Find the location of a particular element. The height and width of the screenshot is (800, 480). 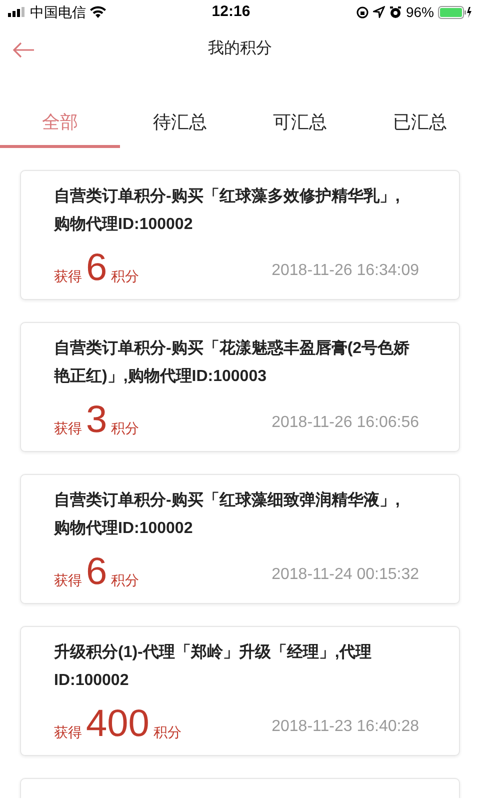

carrier-name: 中国电信 is located at coordinates (58, 12).